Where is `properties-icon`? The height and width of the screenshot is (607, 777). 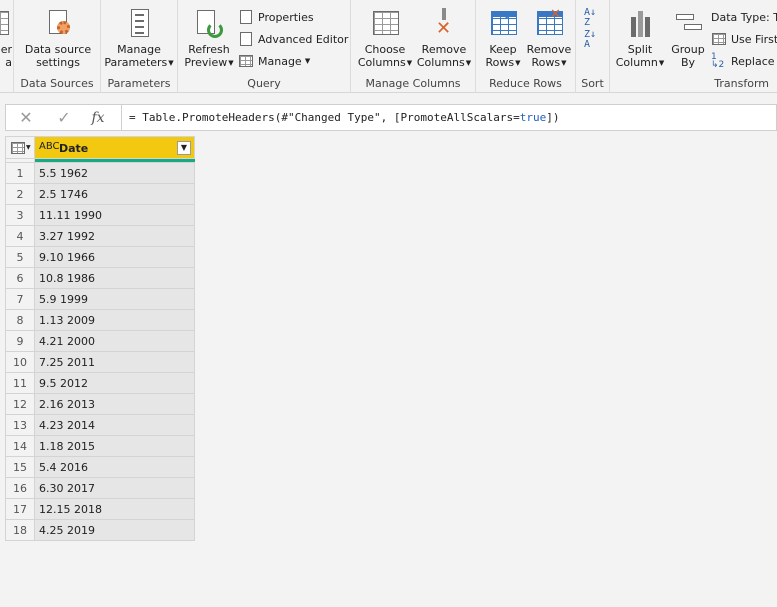 properties-icon is located at coordinates (246, 17).